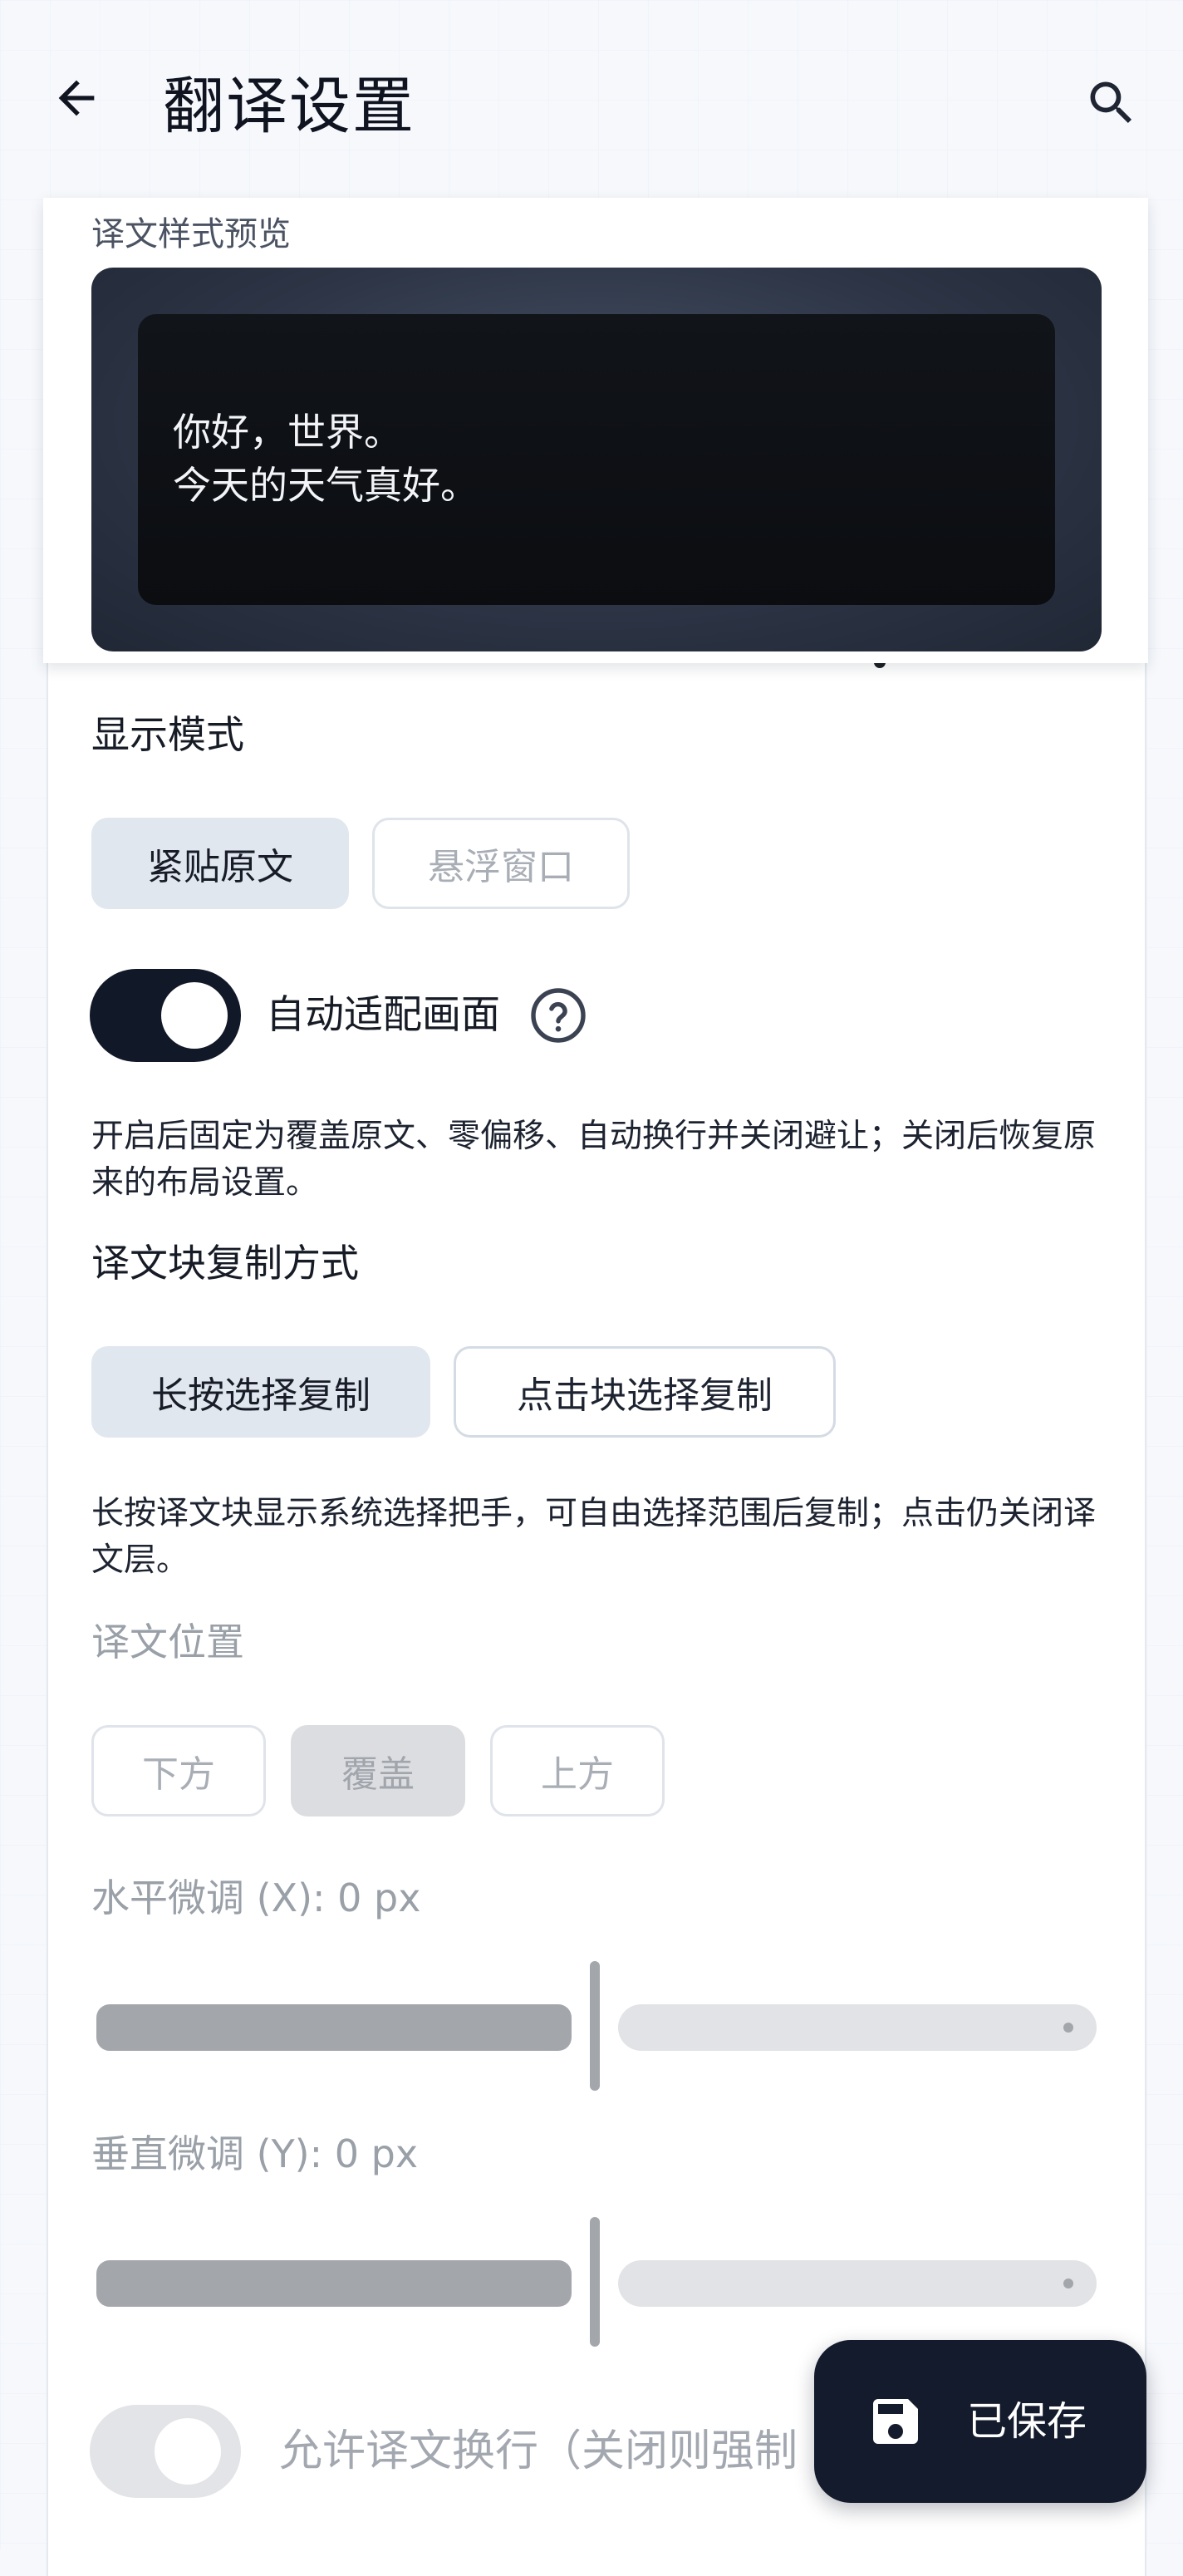 This screenshot has width=1183, height=2576. I want to click on page-title: 翻译设置, so click(289, 106).